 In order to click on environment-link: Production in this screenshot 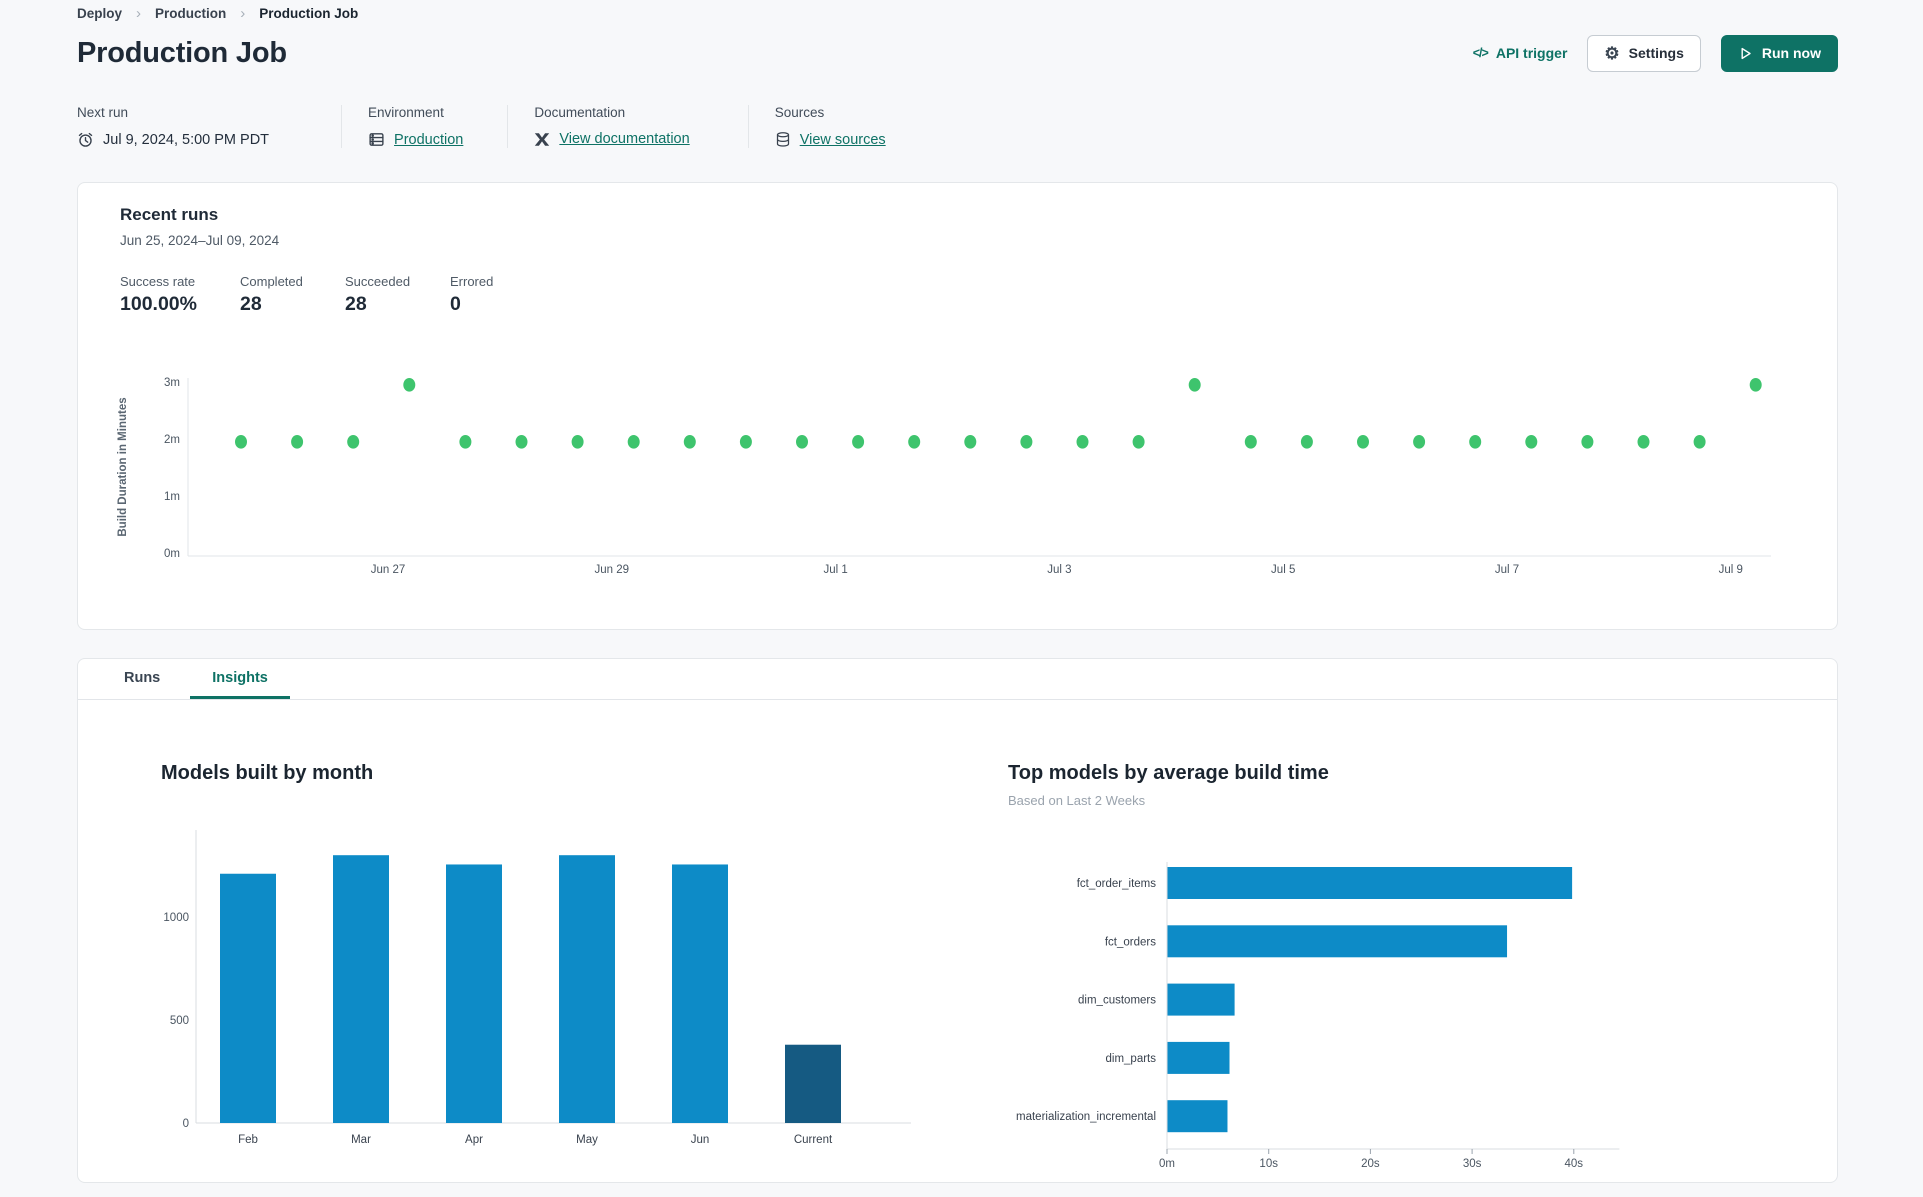, I will do `click(428, 140)`.